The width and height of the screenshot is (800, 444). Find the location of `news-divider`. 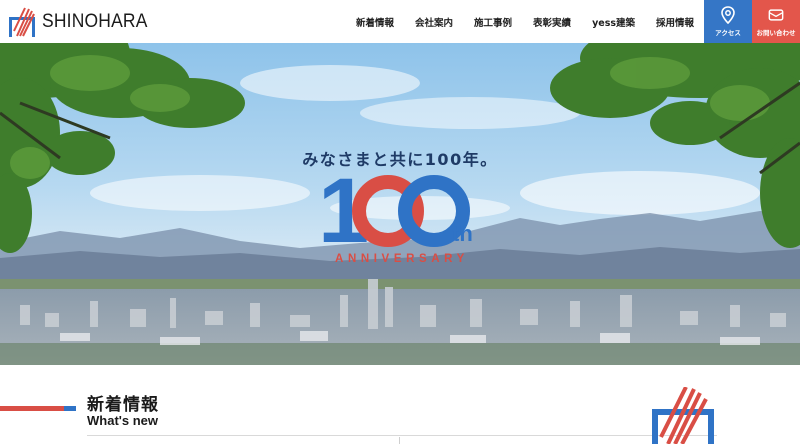

news-divider is located at coordinates (402, 435).